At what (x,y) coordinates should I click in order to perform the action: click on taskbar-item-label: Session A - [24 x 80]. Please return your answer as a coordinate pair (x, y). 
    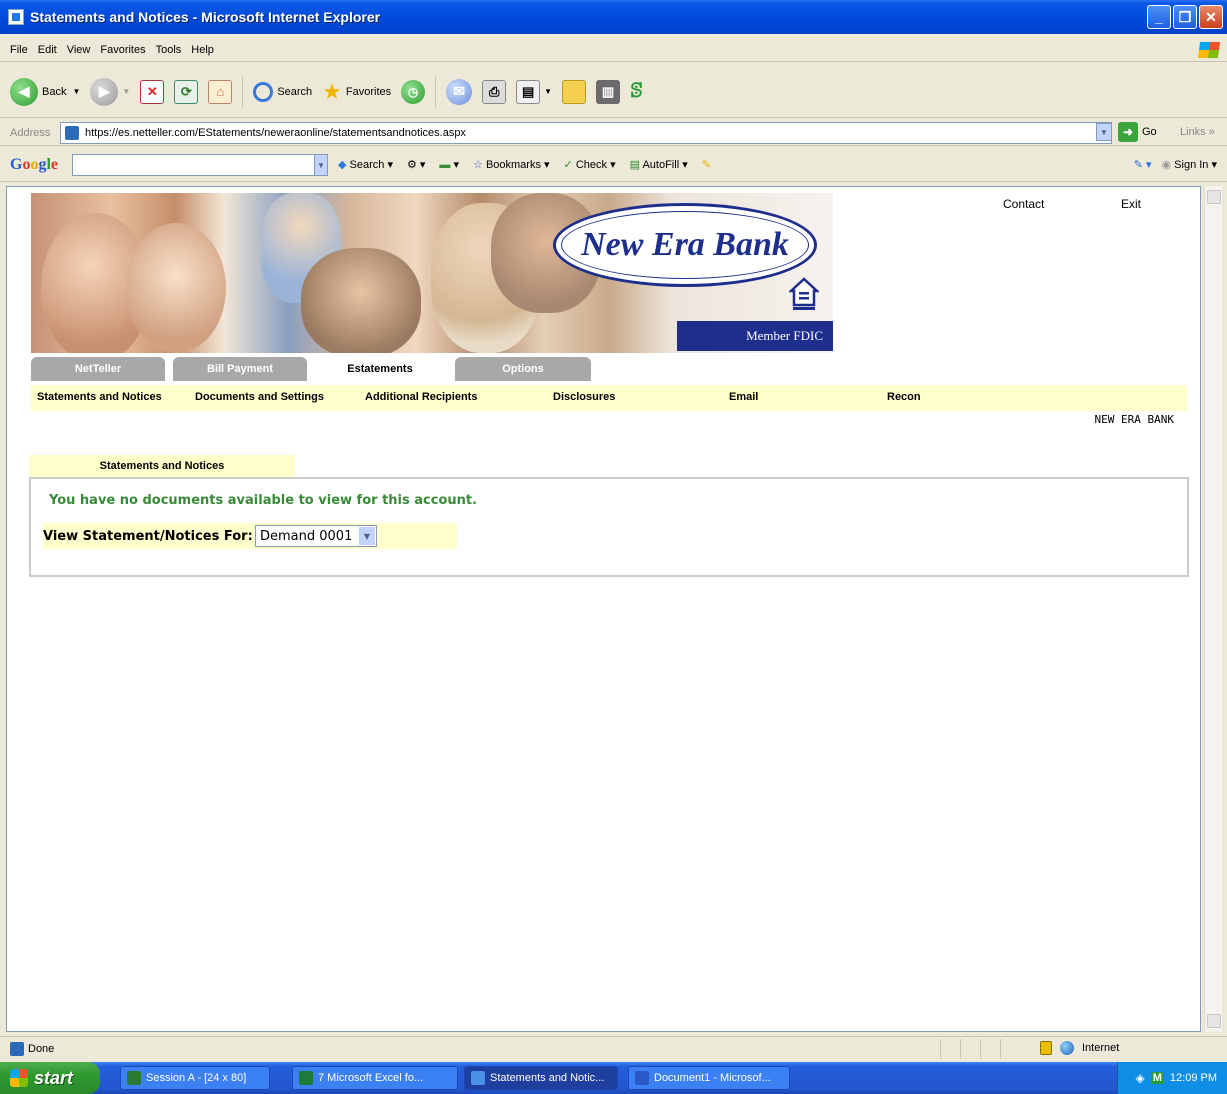
    Looking at the image, I should click on (196, 1078).